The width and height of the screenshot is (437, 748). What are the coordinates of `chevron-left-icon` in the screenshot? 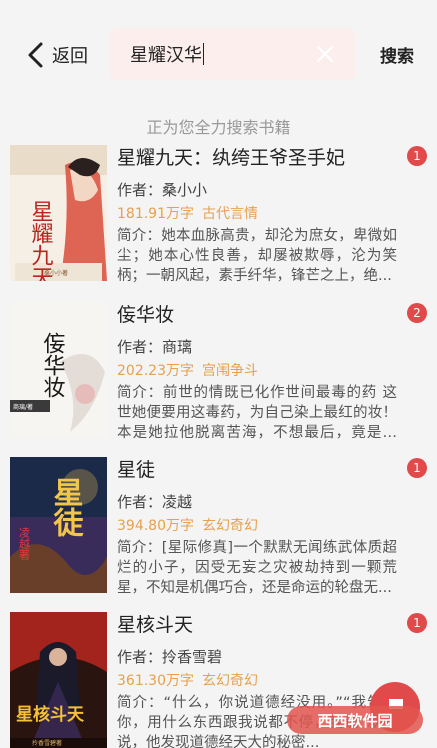 It's located at (35, 55).